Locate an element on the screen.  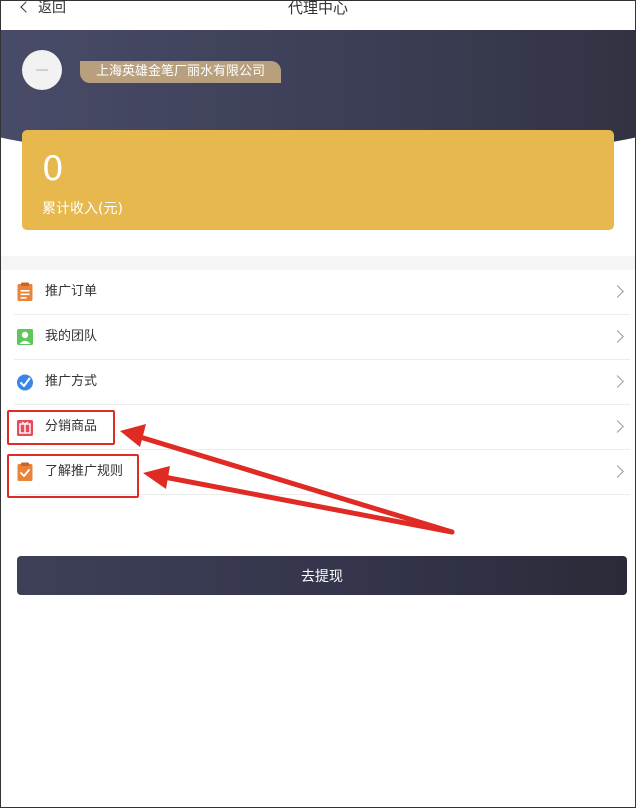
menu-item-label: 了解推广规则 is located at coordinates (84, 471).